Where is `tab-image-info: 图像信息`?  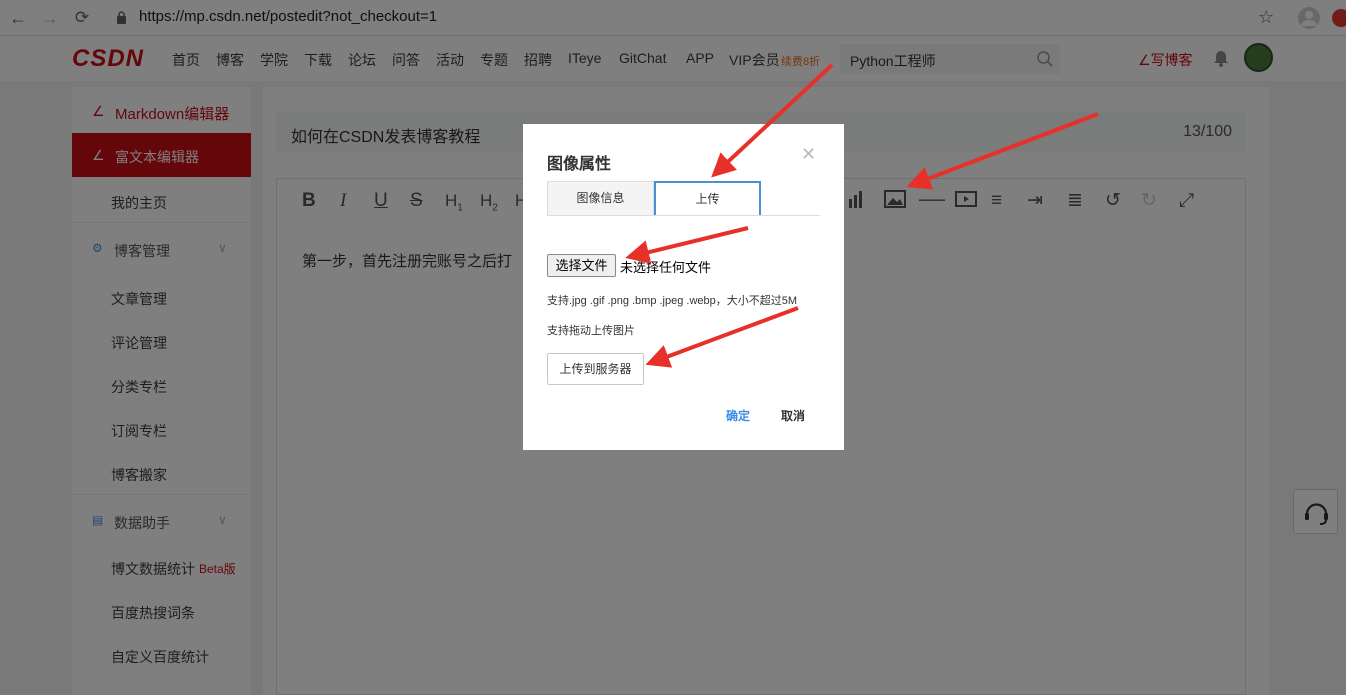
tab-image-info: 图像信息 is located at coordinates (600, 198).